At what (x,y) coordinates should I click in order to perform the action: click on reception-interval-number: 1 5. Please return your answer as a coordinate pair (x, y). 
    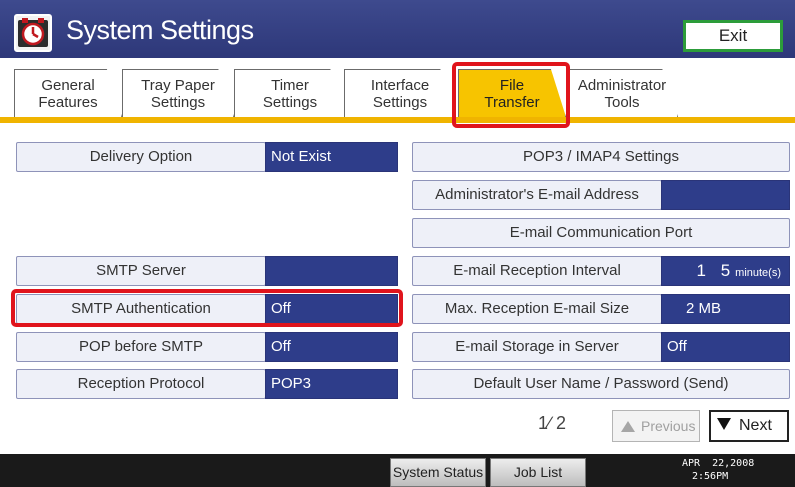
    Looking at the image, I should click on (716, 270).